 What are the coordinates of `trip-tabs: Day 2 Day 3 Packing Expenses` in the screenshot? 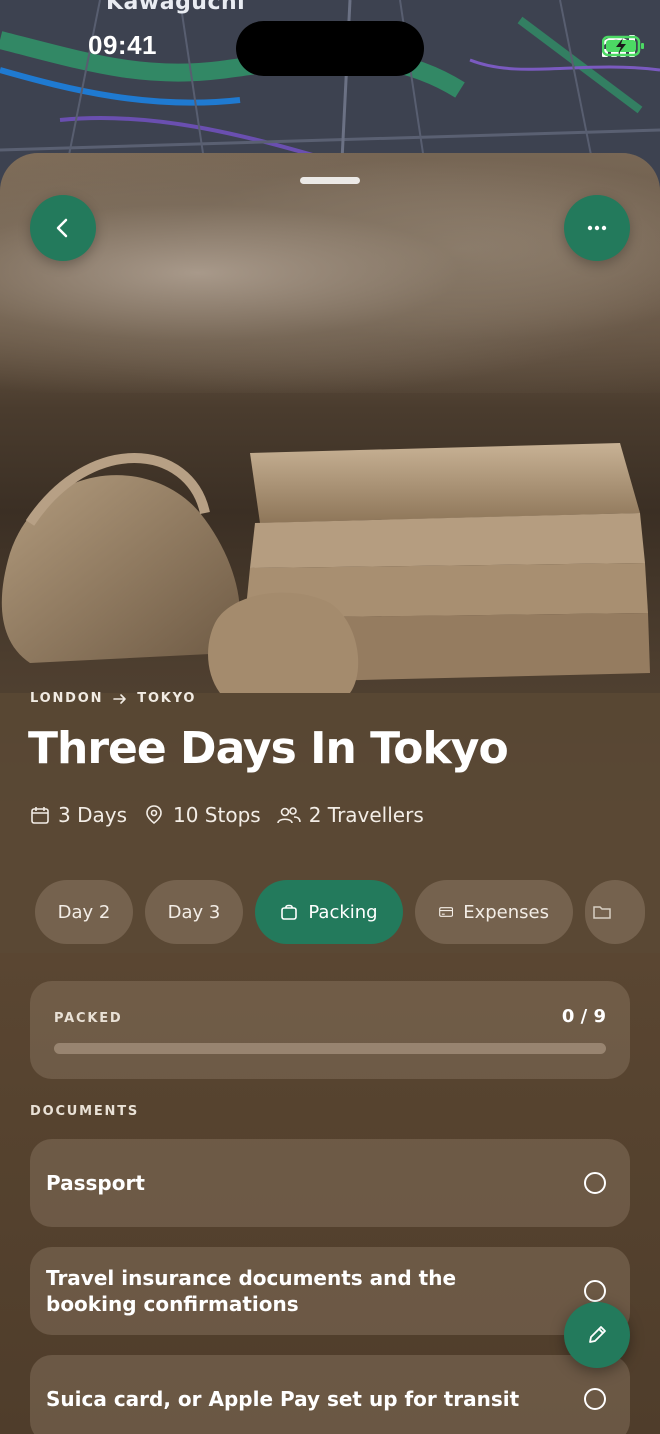 It's located at (340, 912).